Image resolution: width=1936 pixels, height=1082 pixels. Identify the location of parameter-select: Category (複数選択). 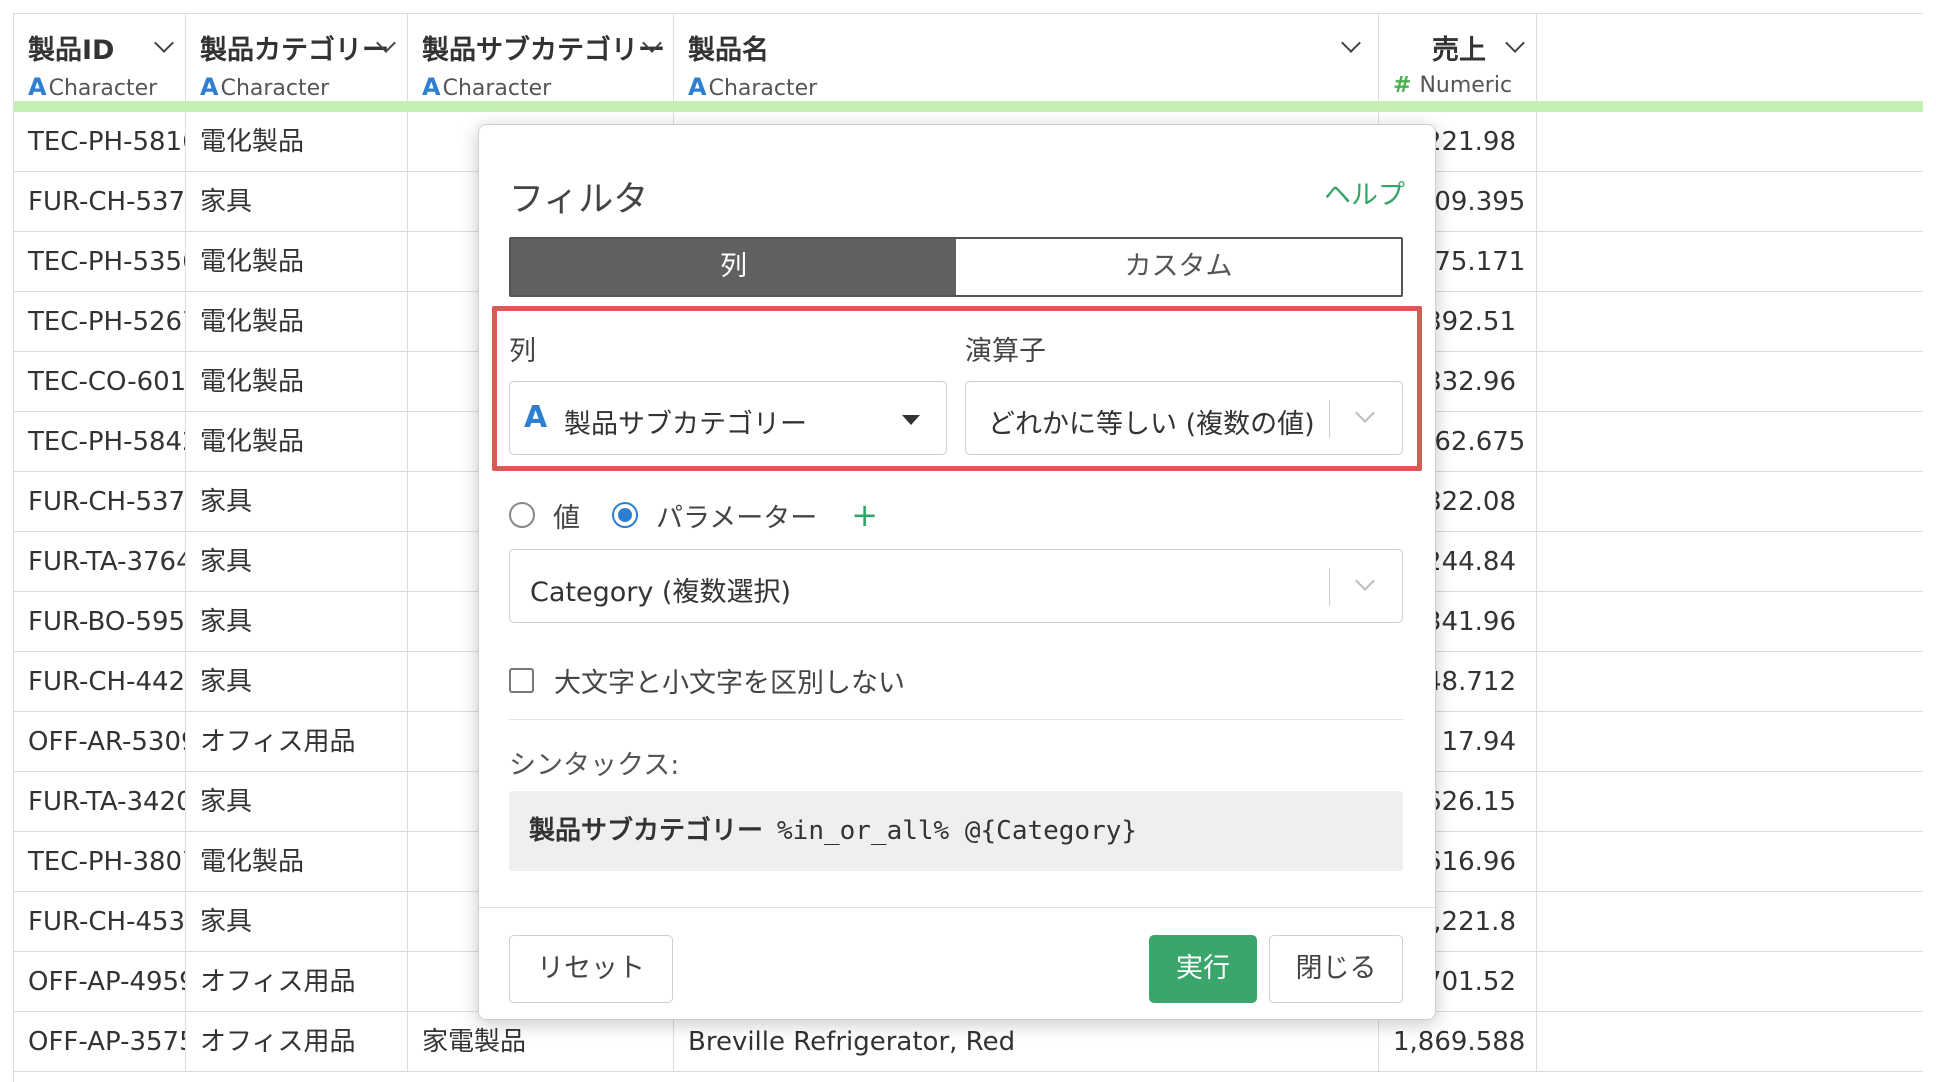
(956, 586).